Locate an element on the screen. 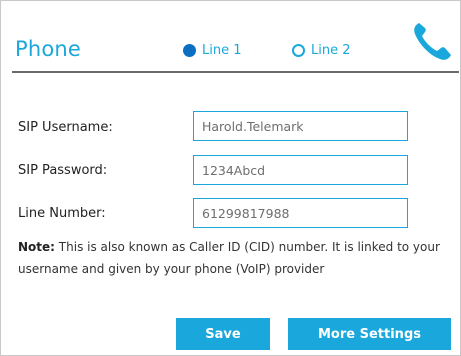 This screenshot has height=356, width=461. sip-password-label: SIP Password: is located at coordinates (63, 170).